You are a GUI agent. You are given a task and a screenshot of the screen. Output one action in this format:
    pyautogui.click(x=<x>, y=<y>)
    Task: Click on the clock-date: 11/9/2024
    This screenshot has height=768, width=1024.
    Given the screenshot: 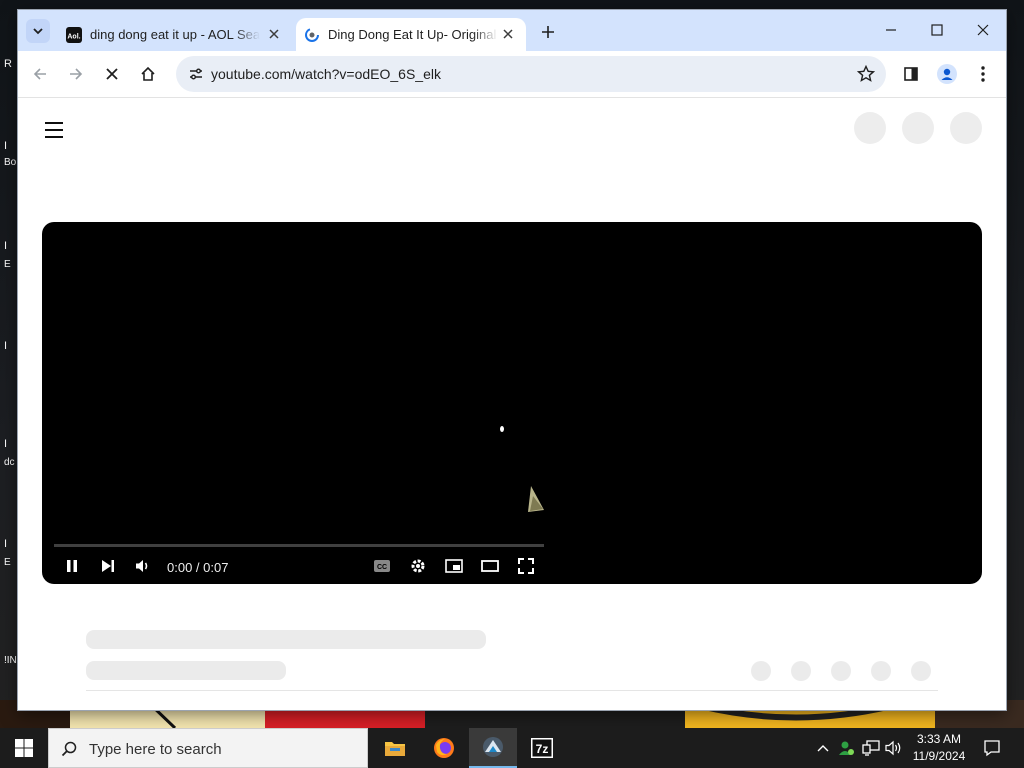 What is the action you would take?
    pyautogui.click(x=939, y=756)
    